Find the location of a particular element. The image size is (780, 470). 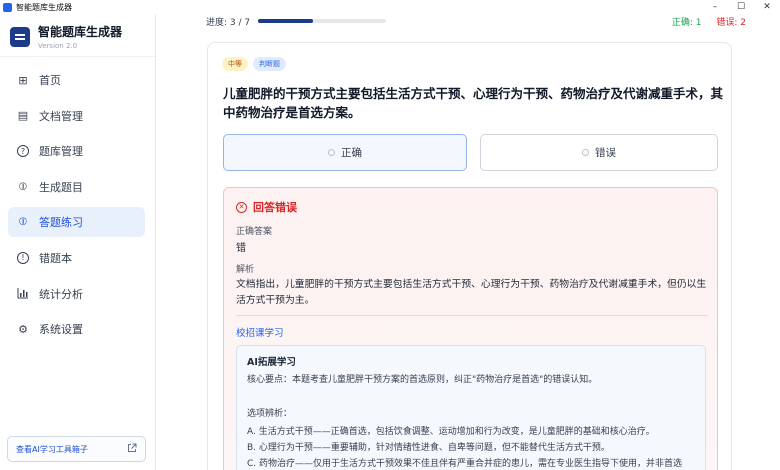

correct-answer-value: 错 is located at coordinates (241, 248).